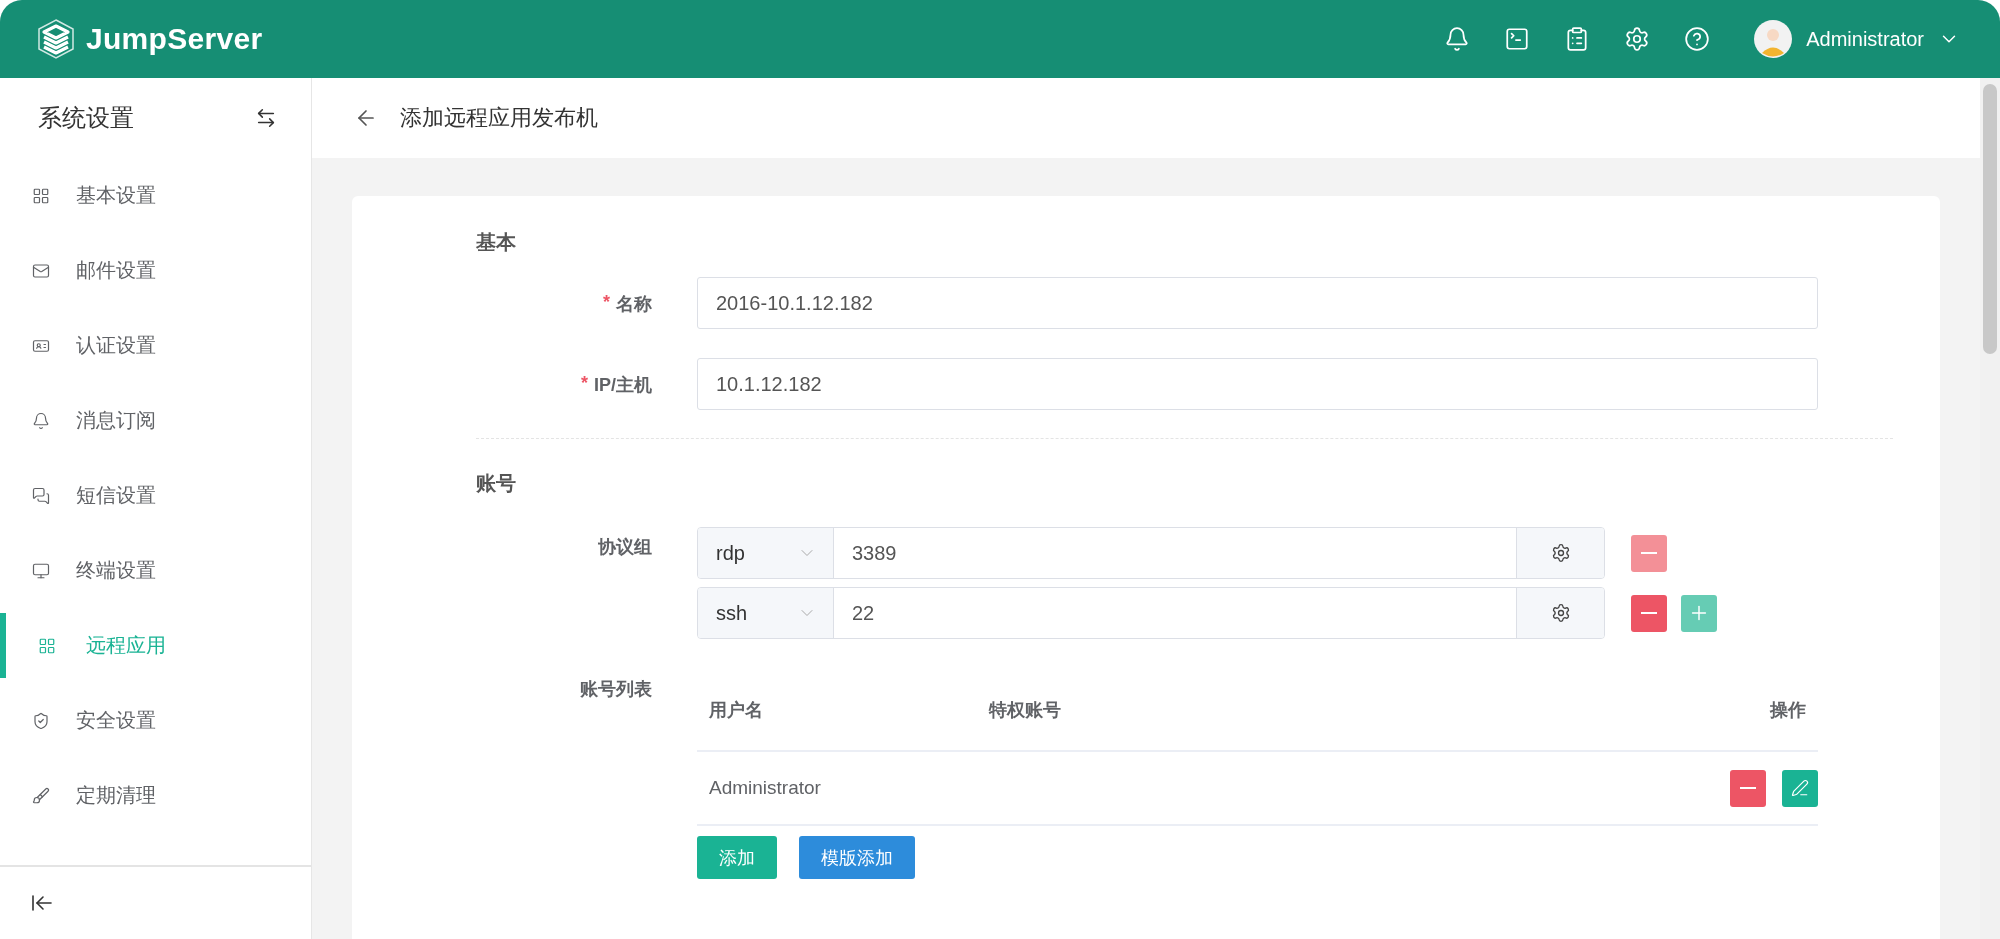 The width and height of the screenshot is (2000, 939). What do you see at coordinates (623, 385) in the screenshot?
I see `field-label: IP/主机` at bounding box center [623, 385].